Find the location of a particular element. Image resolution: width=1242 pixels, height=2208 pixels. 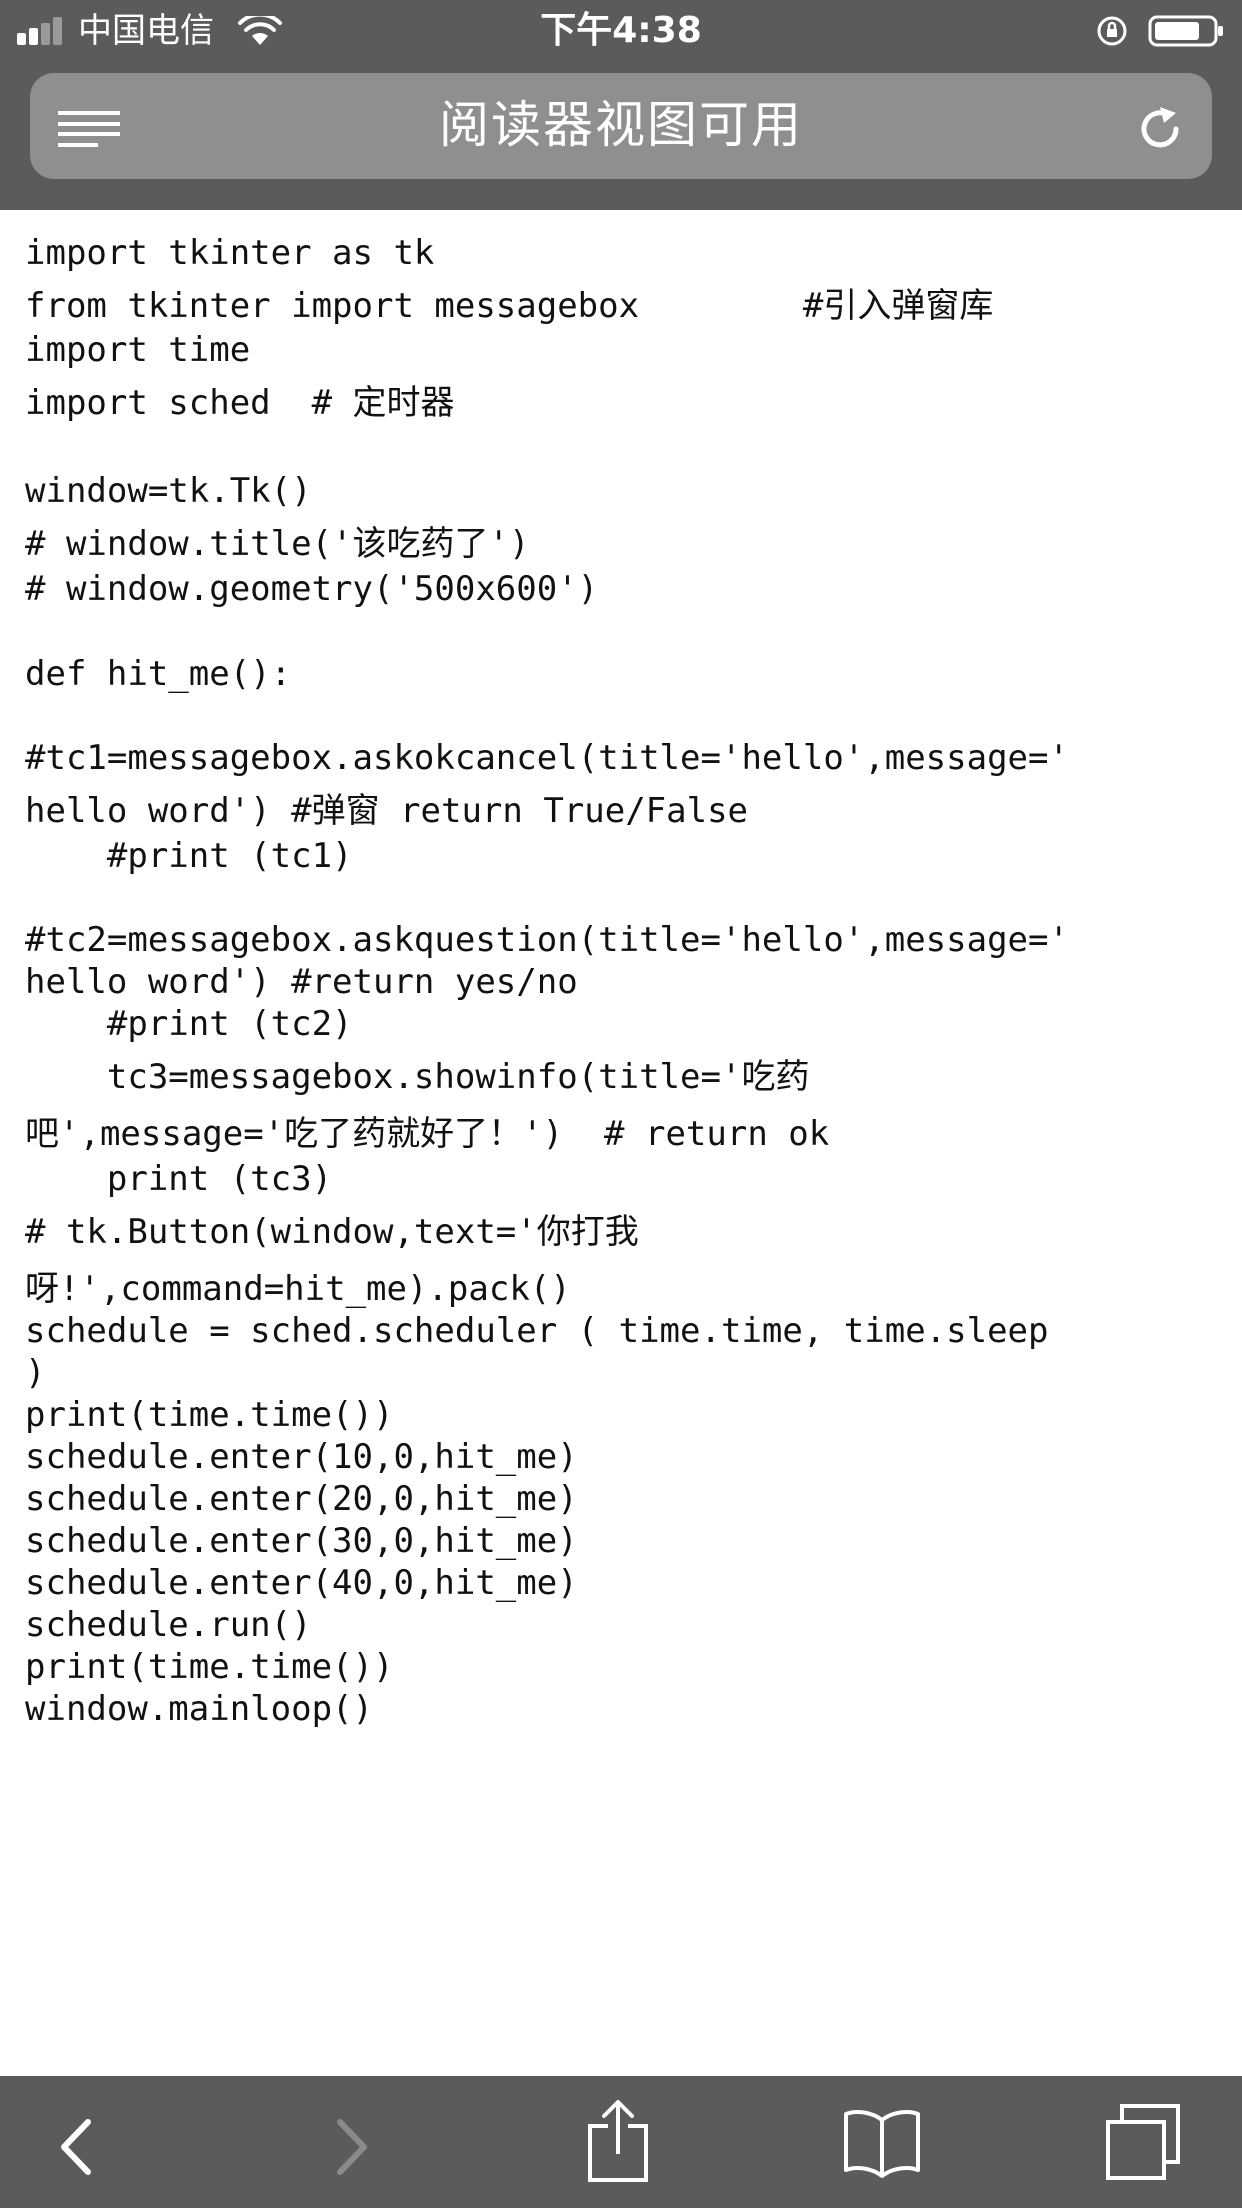

forward-icon is located at coordinates (352, 2147).